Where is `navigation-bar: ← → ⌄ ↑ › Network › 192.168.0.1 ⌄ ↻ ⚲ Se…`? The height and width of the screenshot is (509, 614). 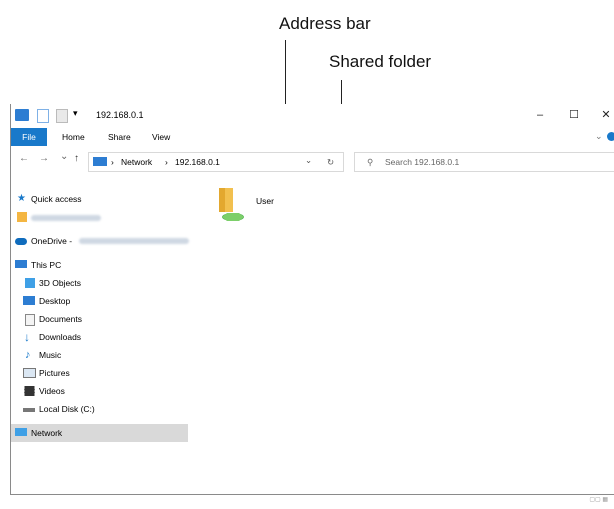
navigation-bar: ← → ⌄ ↑ › Network › 192.168.0.1 ⌄ ↻ ⚲ Se… is located at coordinates (312, 161).